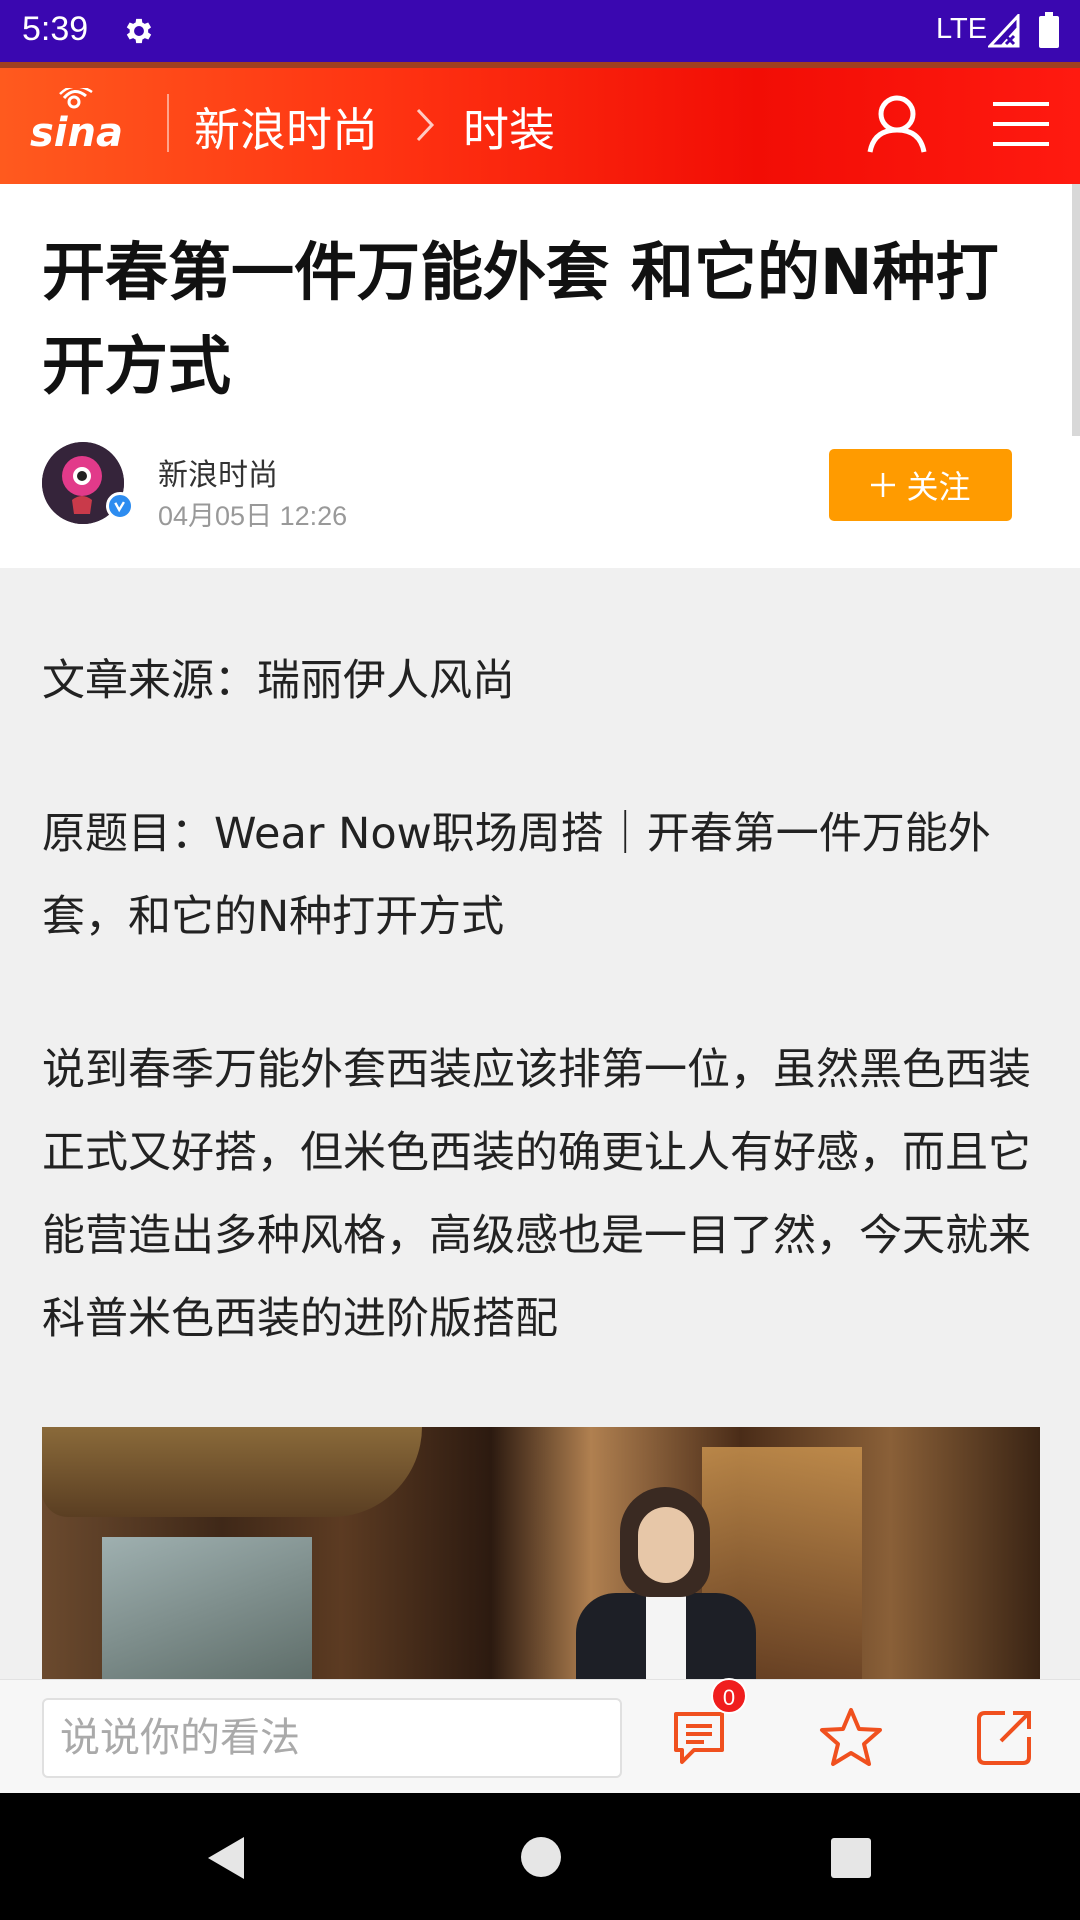  Describe the element at coordinates (253, 516) in the screenshot. I see `publish-time: 04月05日 12:26` at that location.